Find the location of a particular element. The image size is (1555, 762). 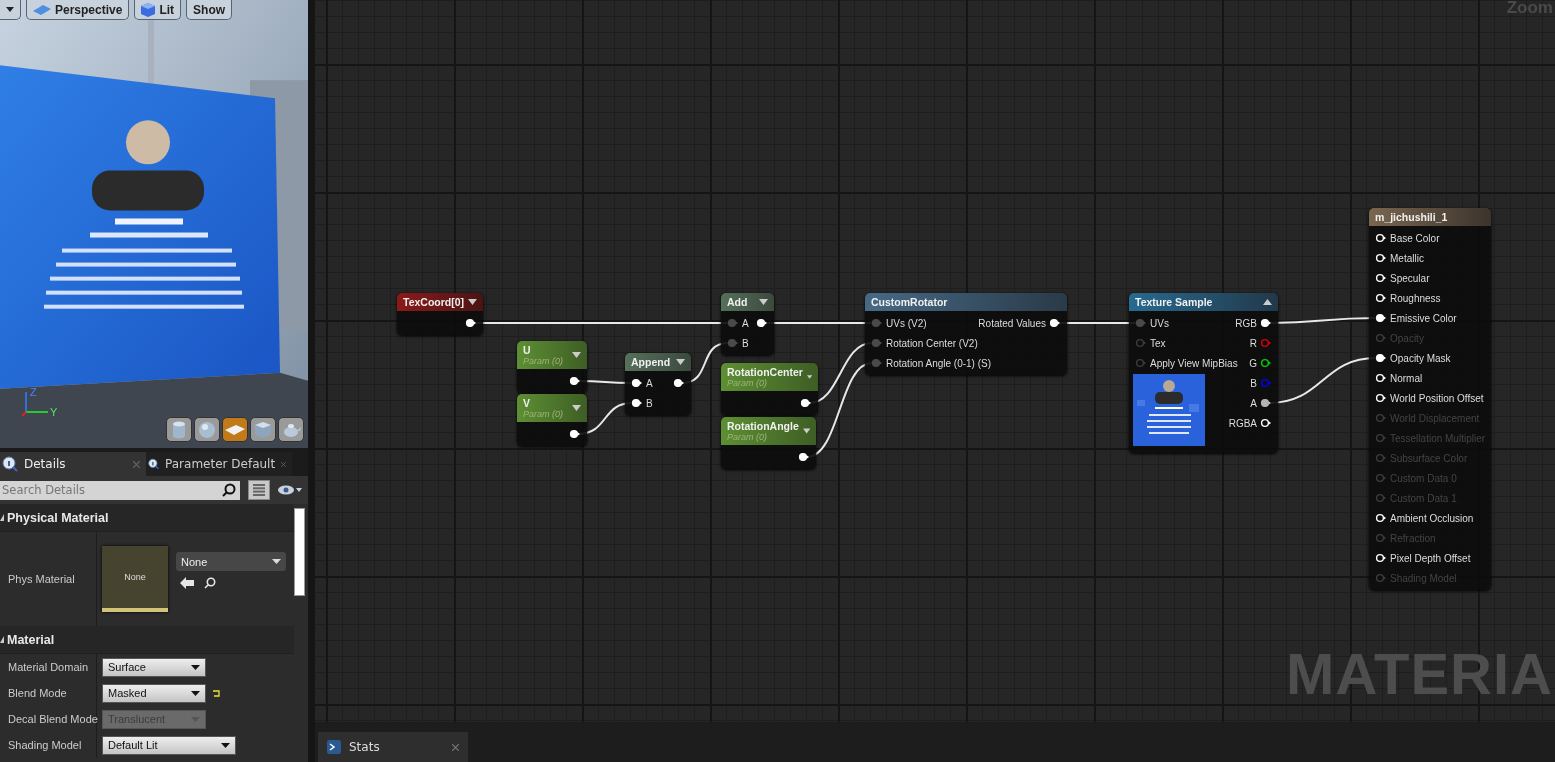

material-node: Add A B is located at coordinates (747, 324).